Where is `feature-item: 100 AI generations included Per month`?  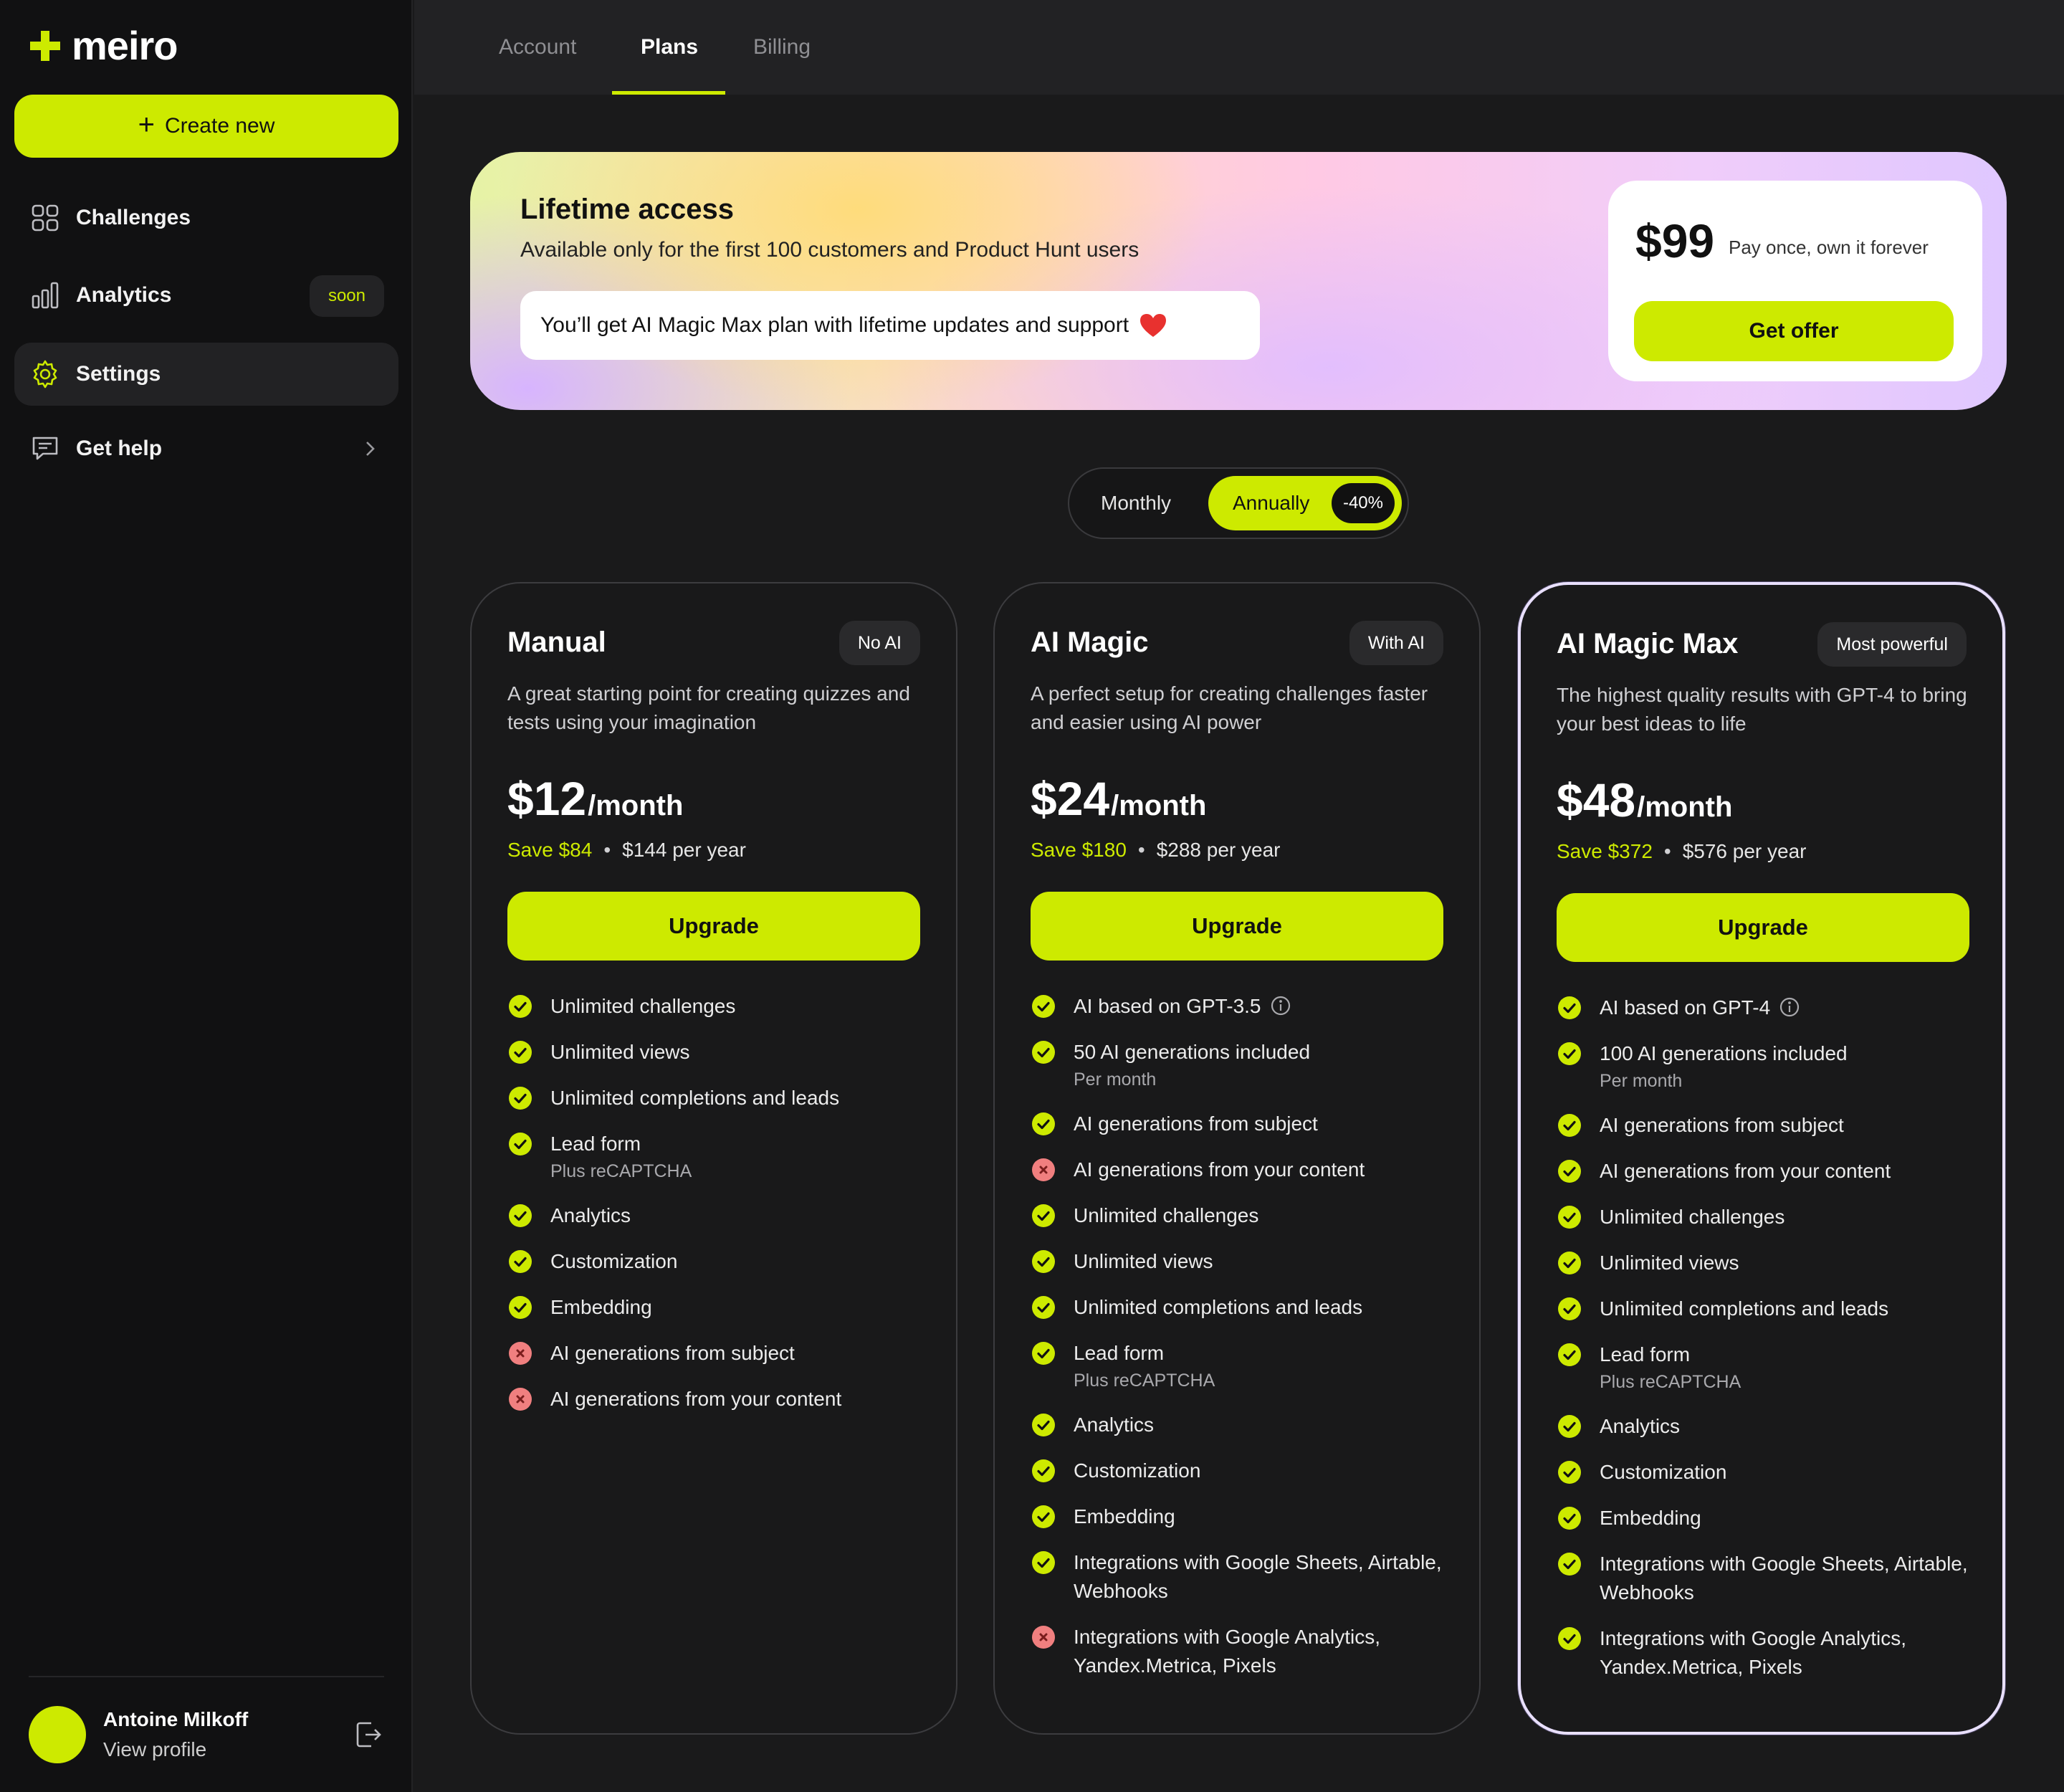 feature-item: 100 AI generations included Per month is located at coordinates (1772, 1066).